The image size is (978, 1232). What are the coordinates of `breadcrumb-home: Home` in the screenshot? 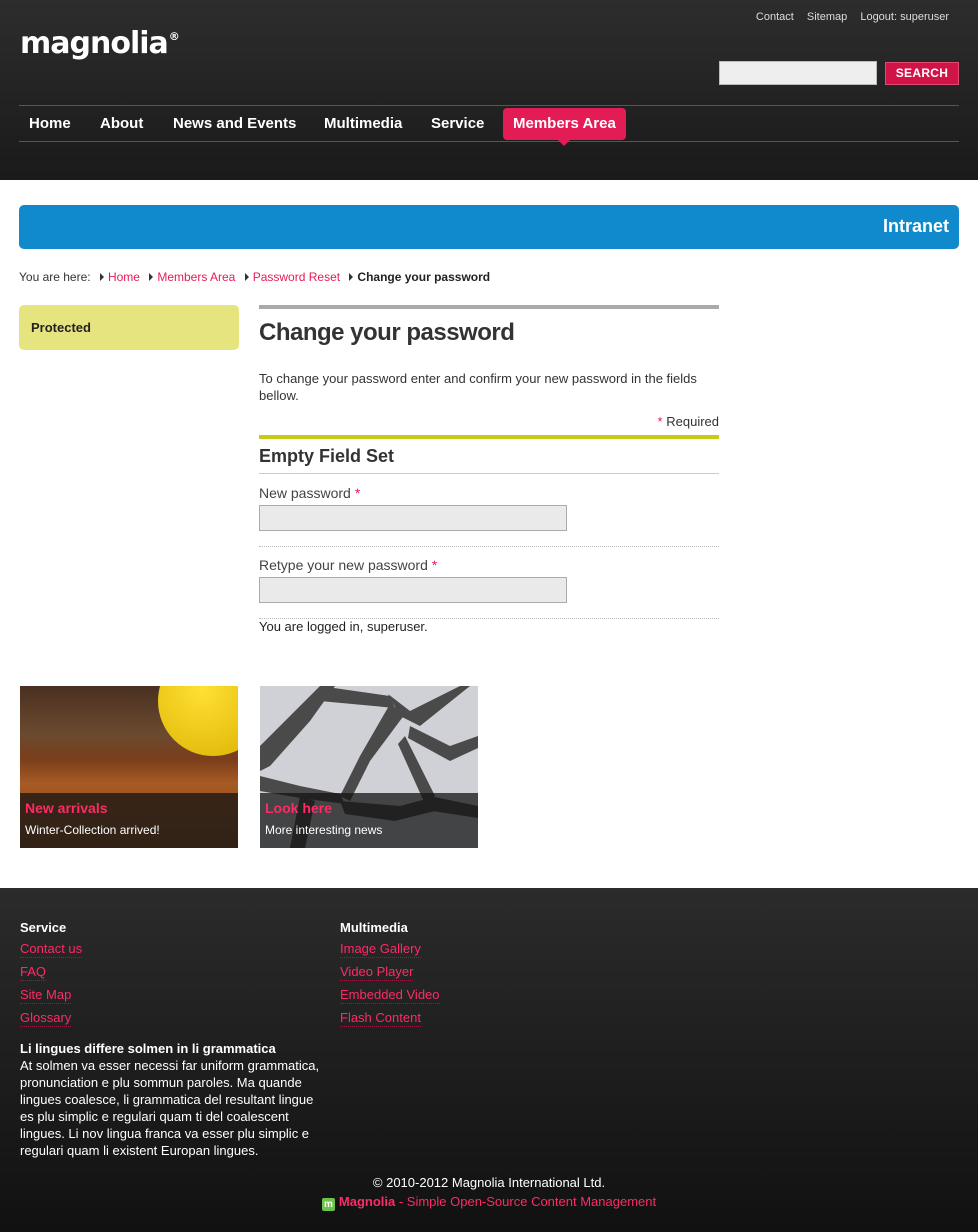 It's located at (124, 277).